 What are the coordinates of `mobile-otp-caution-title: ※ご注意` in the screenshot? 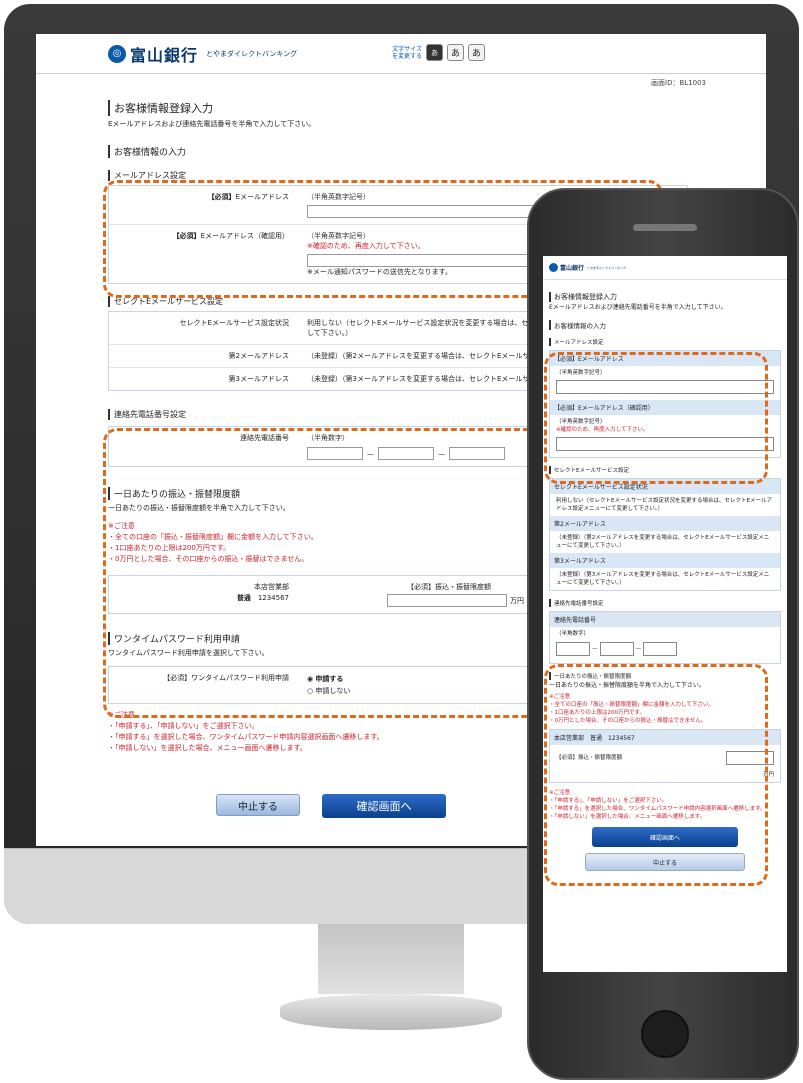 It's located at (560, 793).